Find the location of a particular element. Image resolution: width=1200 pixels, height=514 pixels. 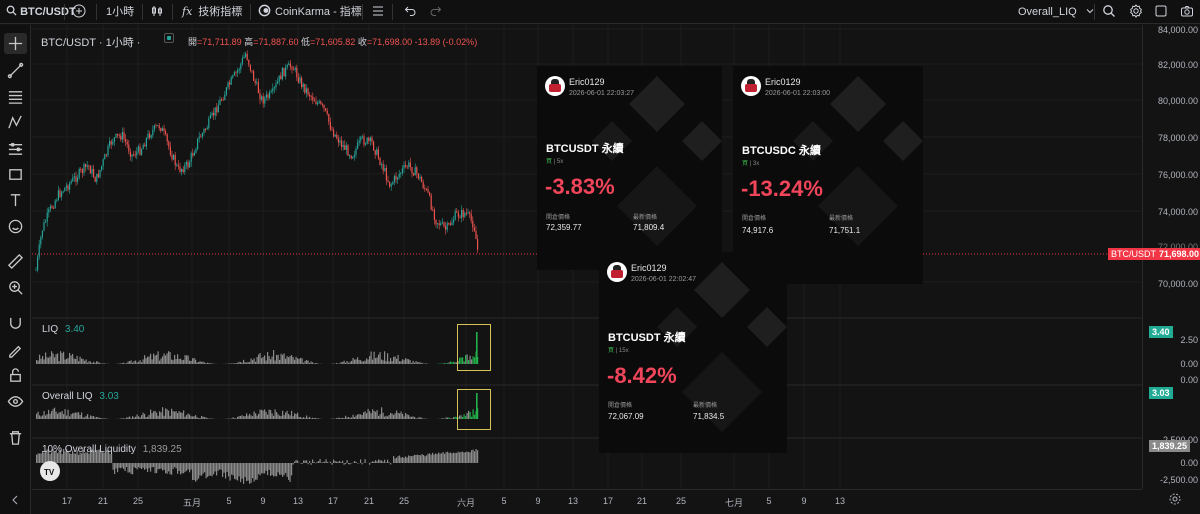

time-tick: 七月 is located at coordinates (734, 503).